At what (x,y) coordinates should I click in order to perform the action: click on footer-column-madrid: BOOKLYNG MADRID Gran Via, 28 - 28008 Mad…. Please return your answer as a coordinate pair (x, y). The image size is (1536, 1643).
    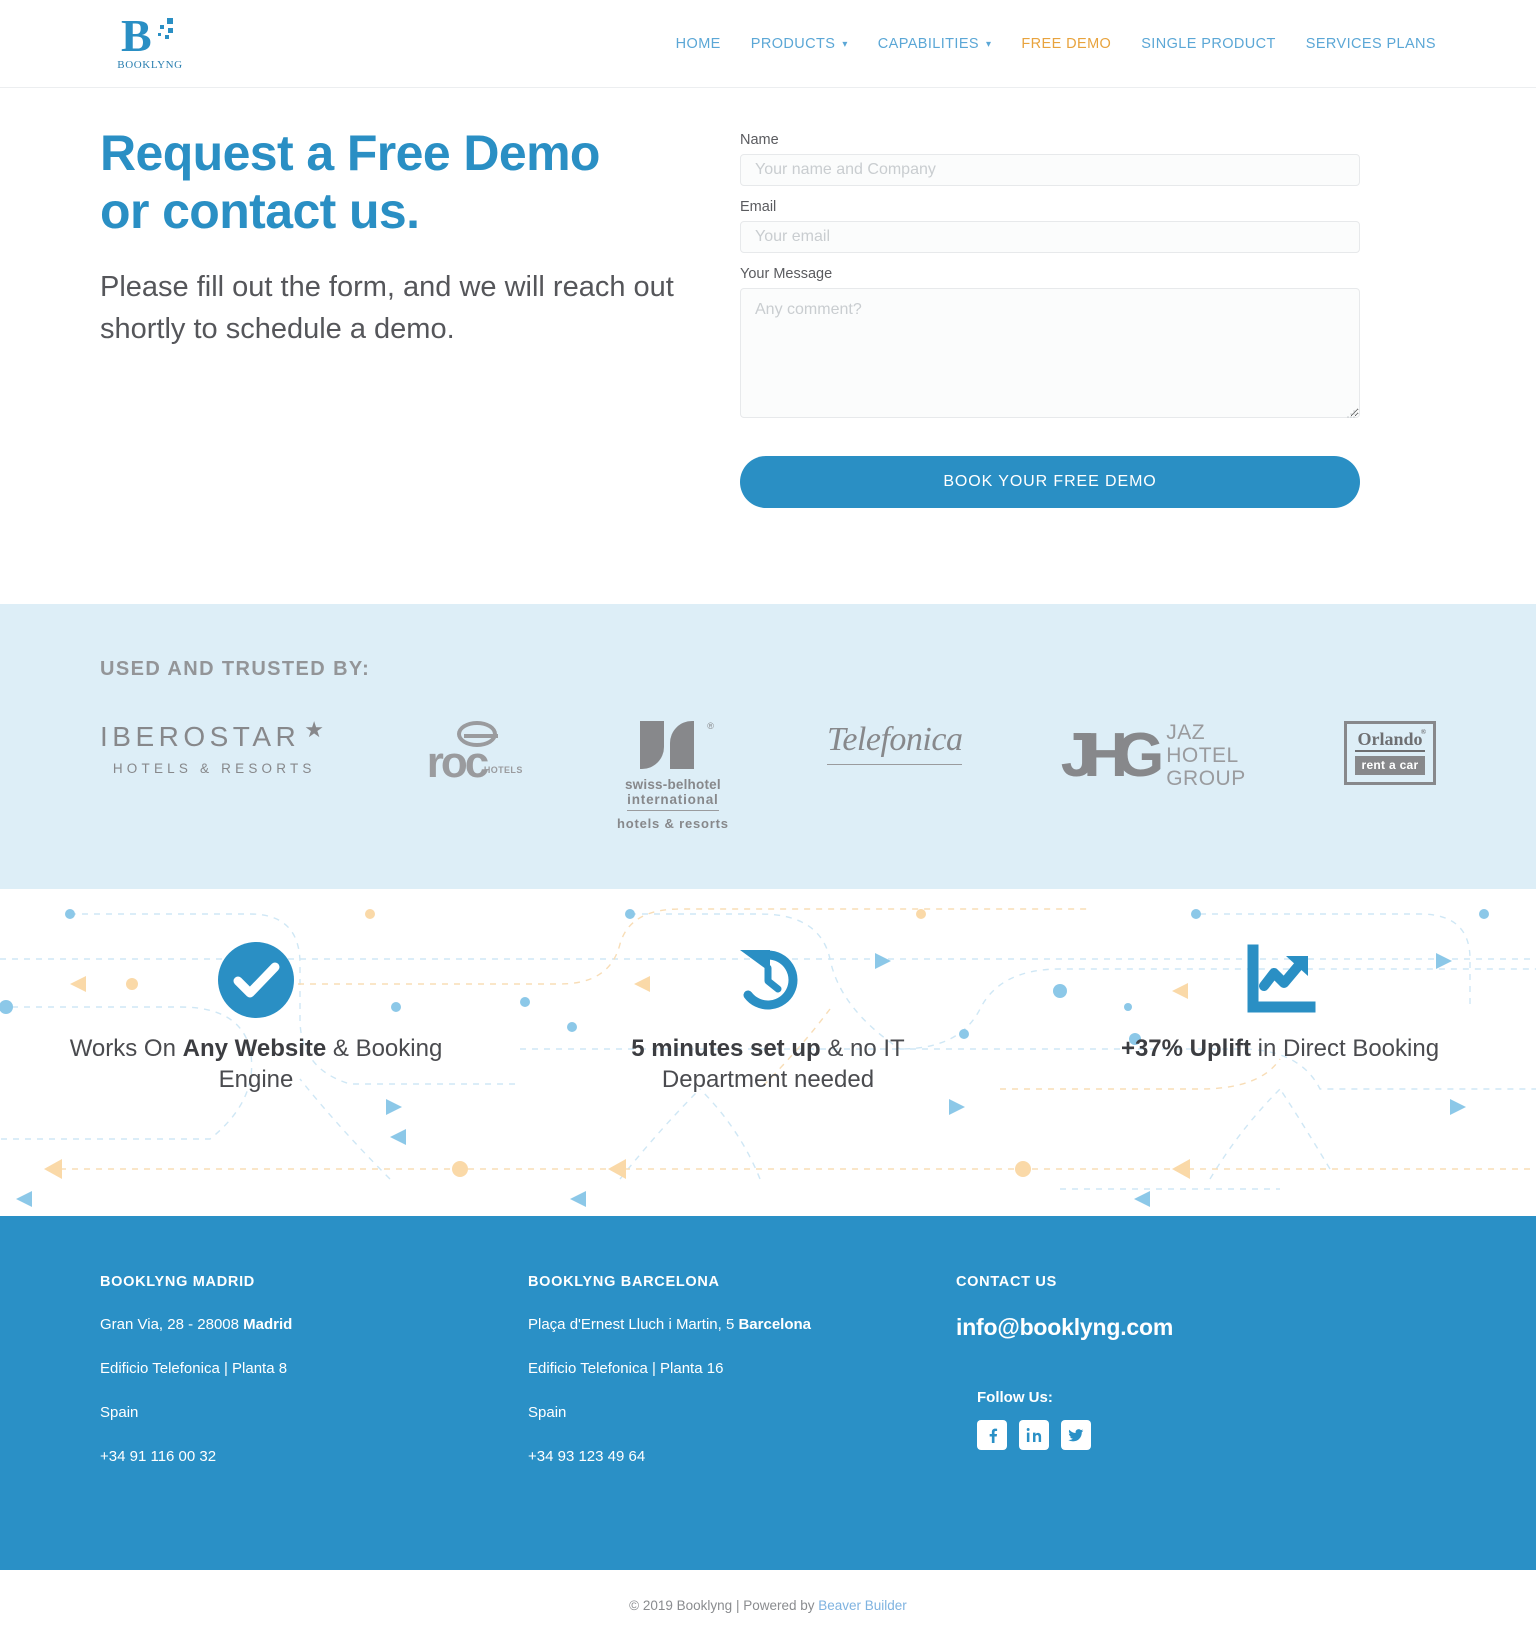
    Looking at the image, I should click on (314, 1382).